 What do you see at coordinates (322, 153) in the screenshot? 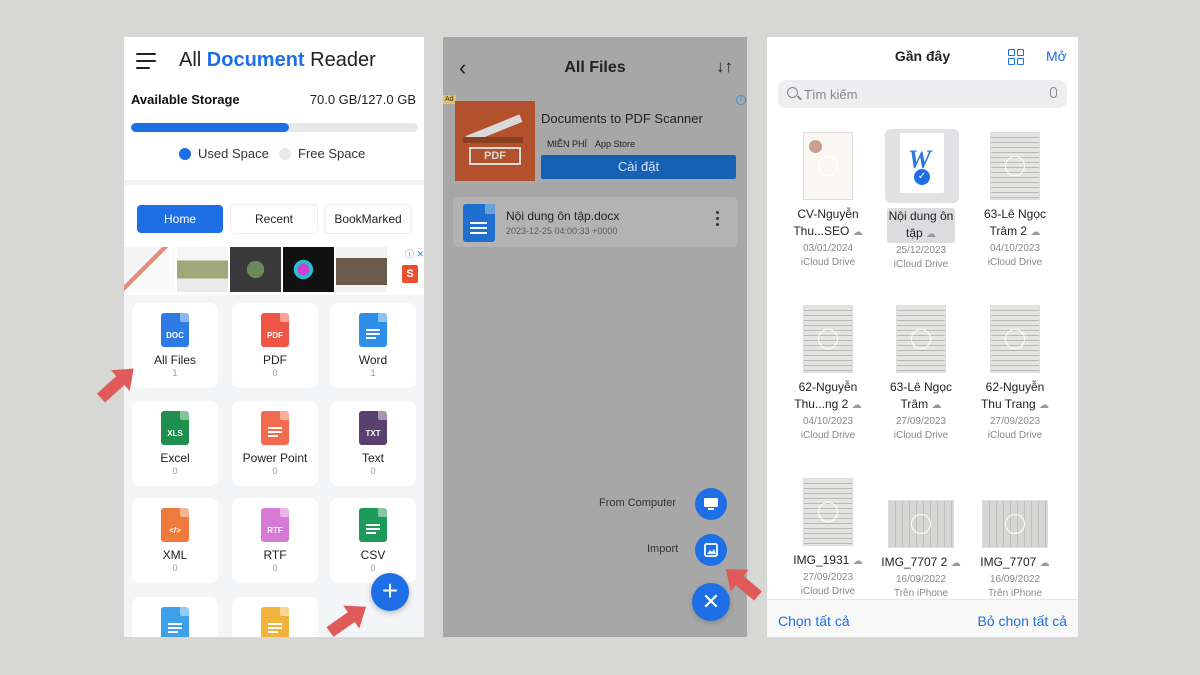
I see `legend-free: Free Space` at bounding box center [322, 153].